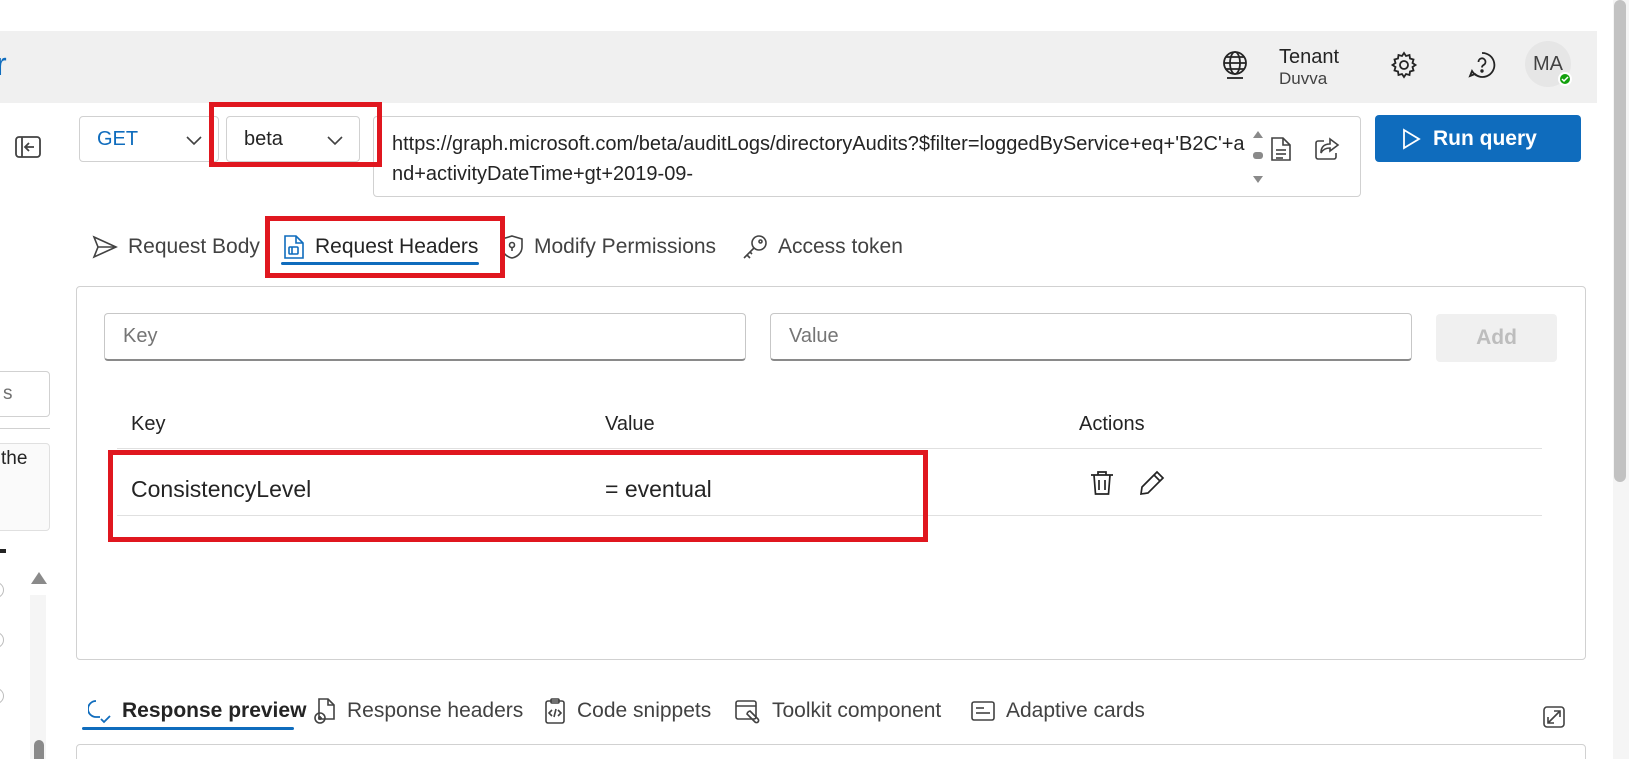  Describe the element at coordinates (1258, 157) in the screenshot. I see `url-scrollbar` at that location.